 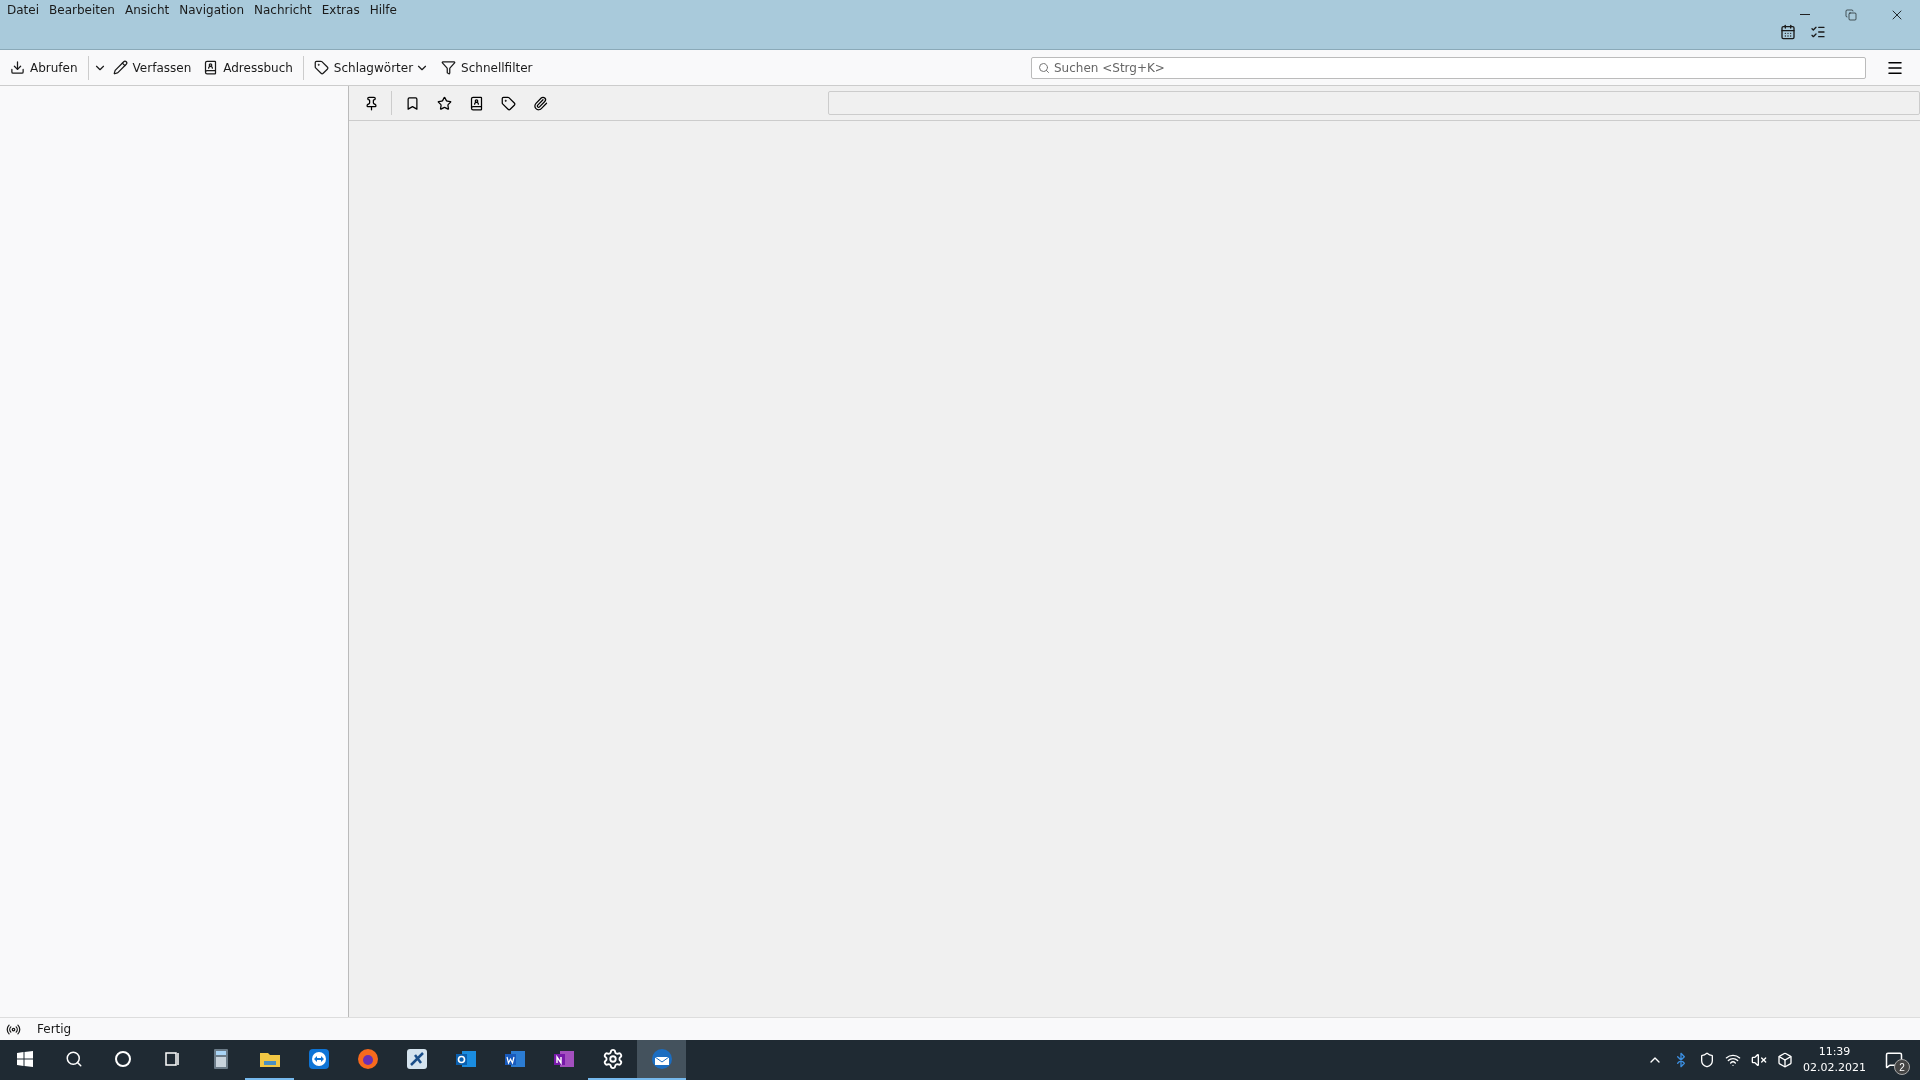 What do you see at coordinates (1733, 1060) in the screenshot?
I see `wifi-icon` at bounding box center [1733, 1060].